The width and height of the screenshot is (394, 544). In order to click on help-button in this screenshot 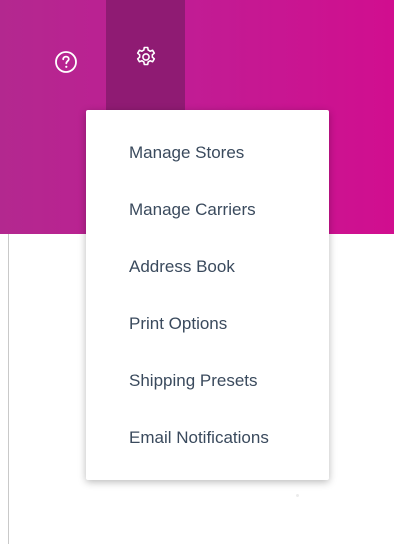, I will do `click(66, 62)`.